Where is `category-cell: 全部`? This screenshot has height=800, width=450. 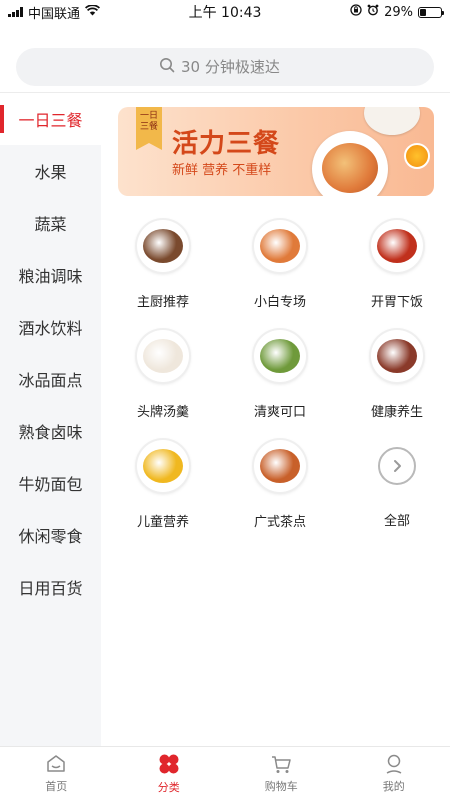
category-cell: 全部 is located at coordinates (397, 488).